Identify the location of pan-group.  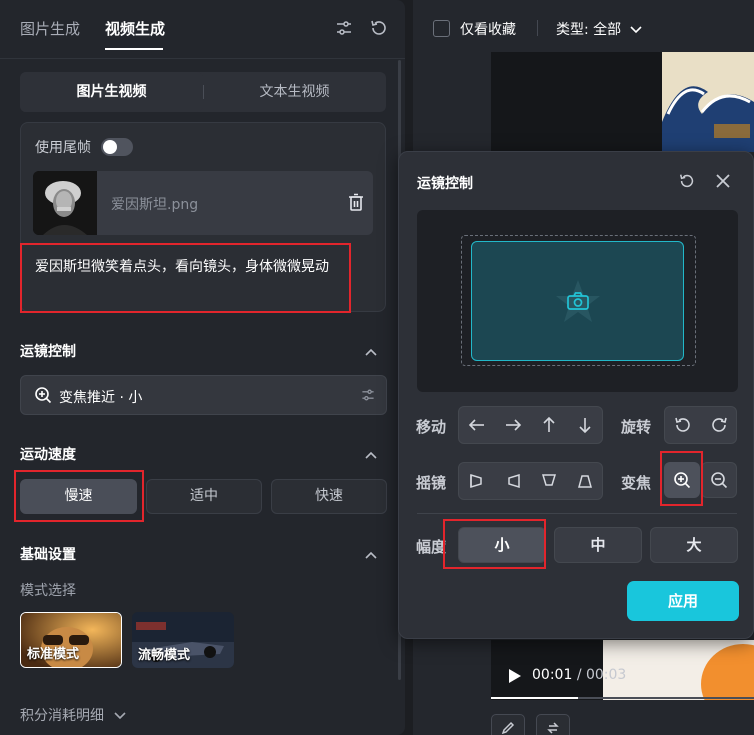
(530, 481).